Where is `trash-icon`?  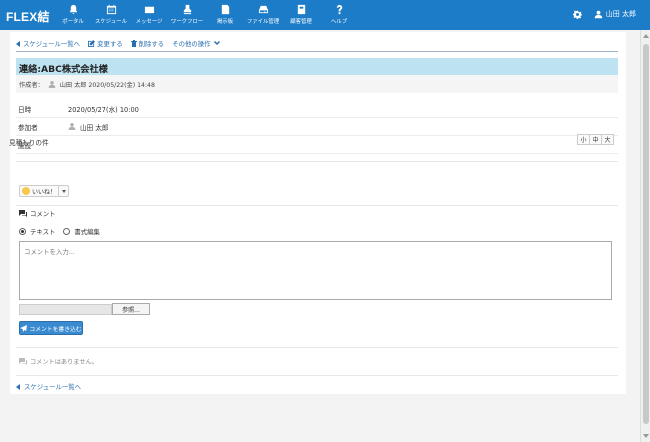
trash-icon is located at coordinates (133, 43).